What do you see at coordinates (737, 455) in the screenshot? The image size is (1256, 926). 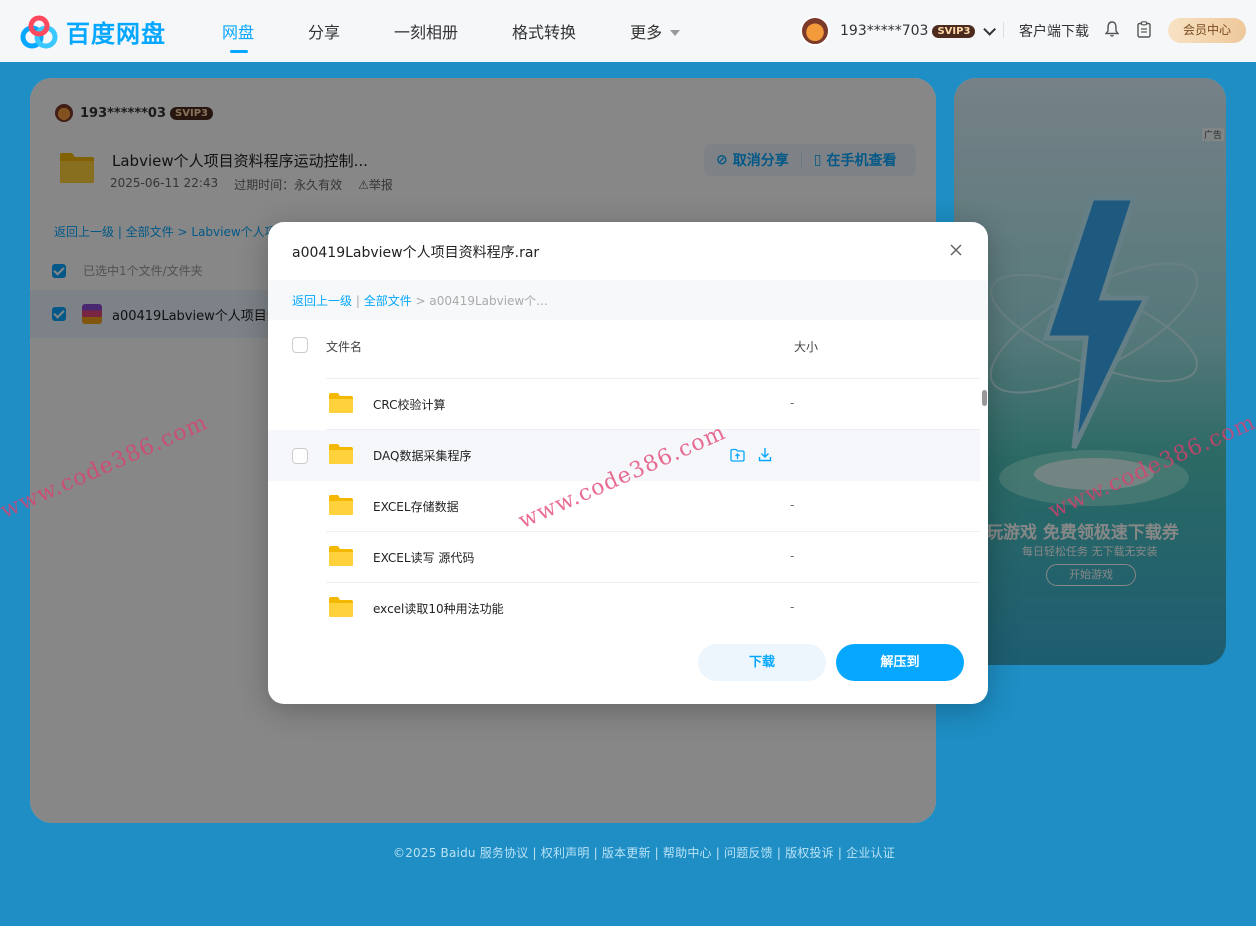 I see `save-to-netdisk-icon` at bounding box center [737, 455].